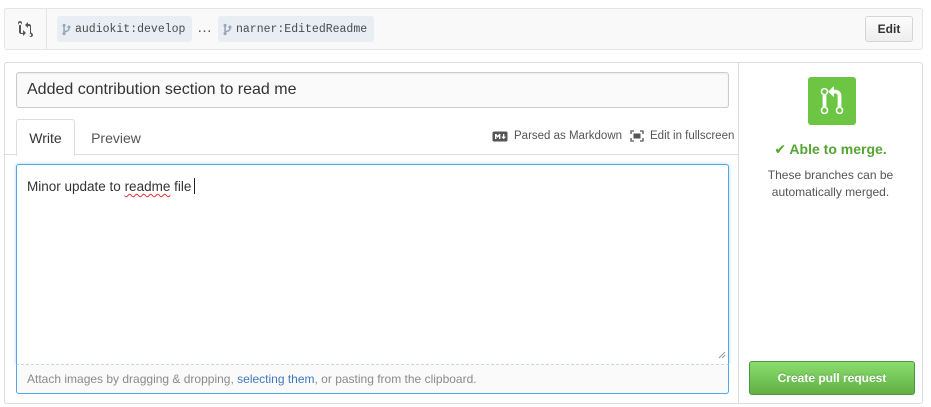  What do you see at coordinates (832, 101) in the screenshot?
I see `git-pull-request-icon` at bounding box center [832, 101].